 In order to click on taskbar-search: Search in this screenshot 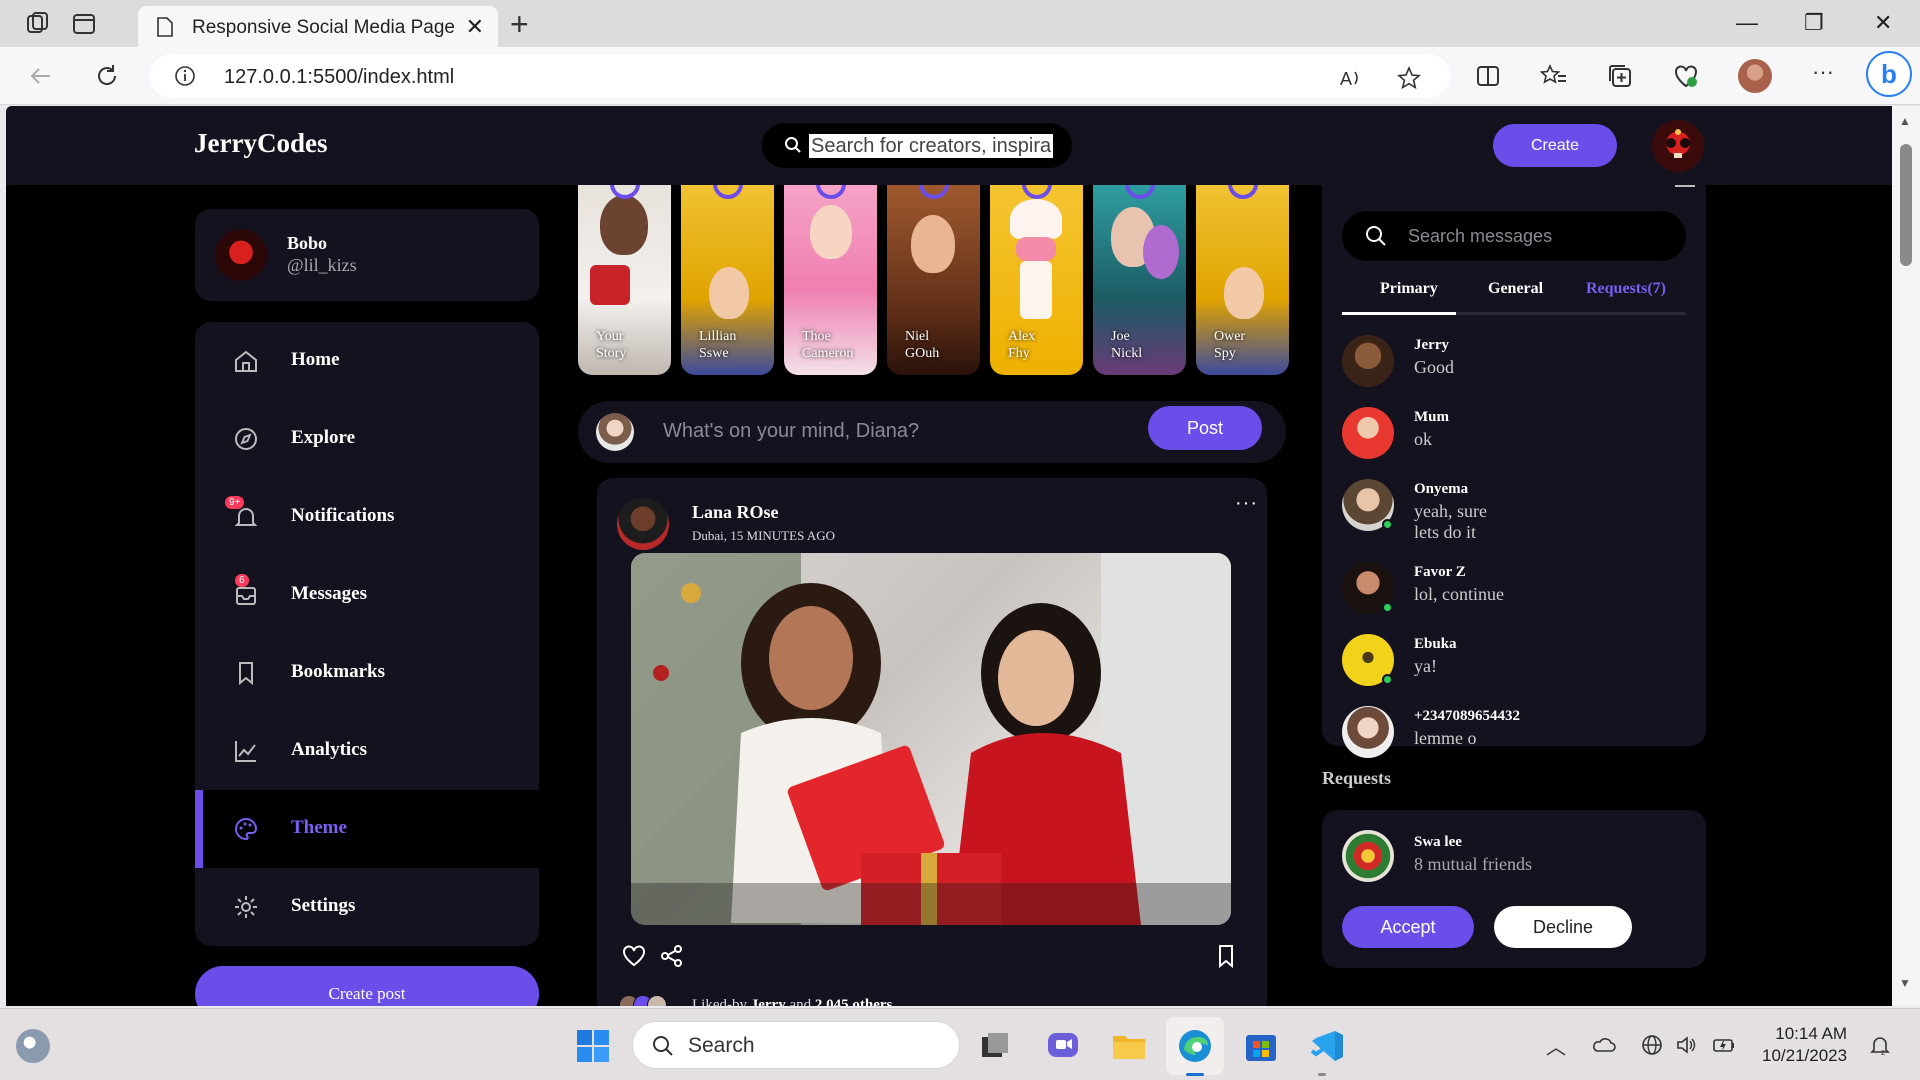, I will do `click(796, 1045)`.